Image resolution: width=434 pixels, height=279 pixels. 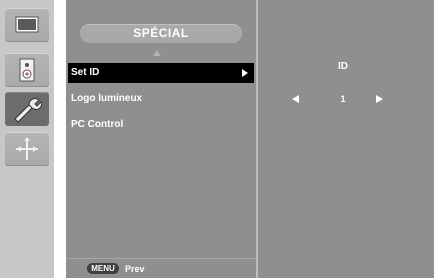 What do you see at coordinates (107, 98) in the screenshot?
I see `menu-item-label: Logo lumineux` at bounding box center [107, 98].